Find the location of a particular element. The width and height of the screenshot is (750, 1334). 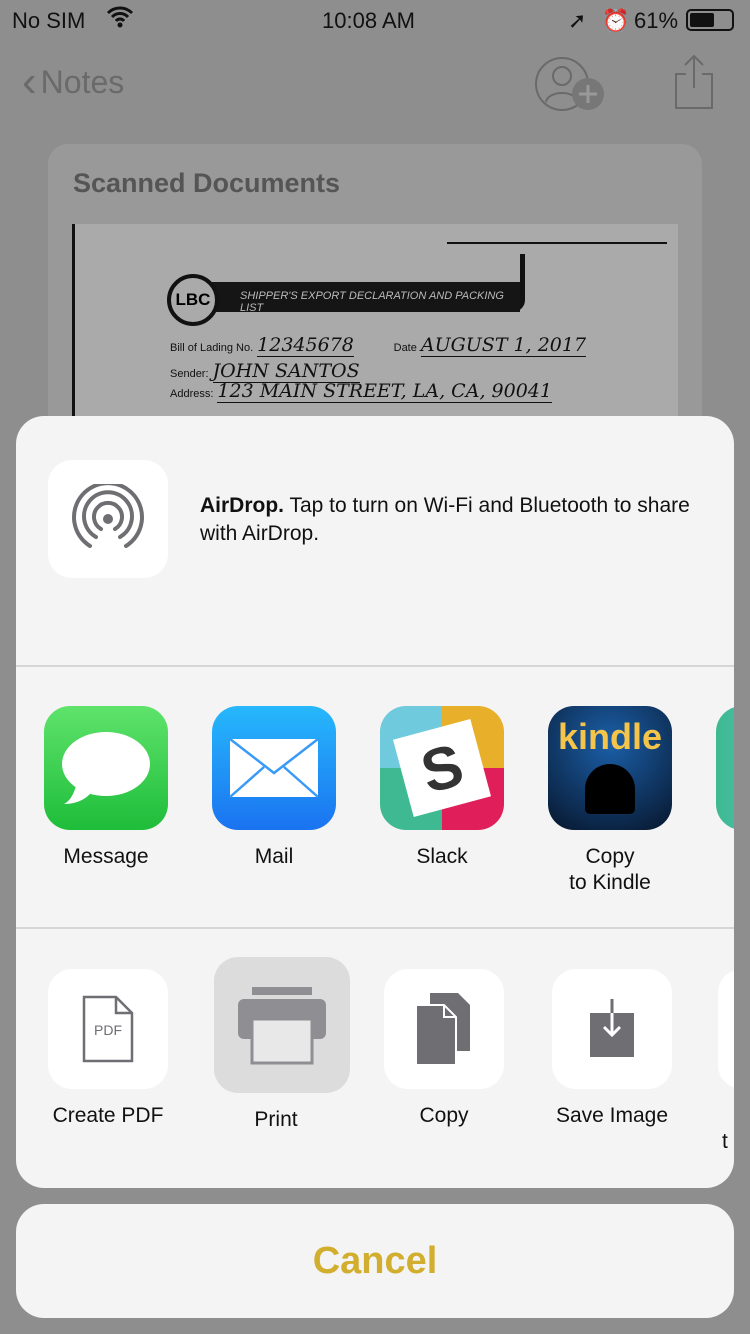

carrier: No SIM is located at coordinates (49, 20).